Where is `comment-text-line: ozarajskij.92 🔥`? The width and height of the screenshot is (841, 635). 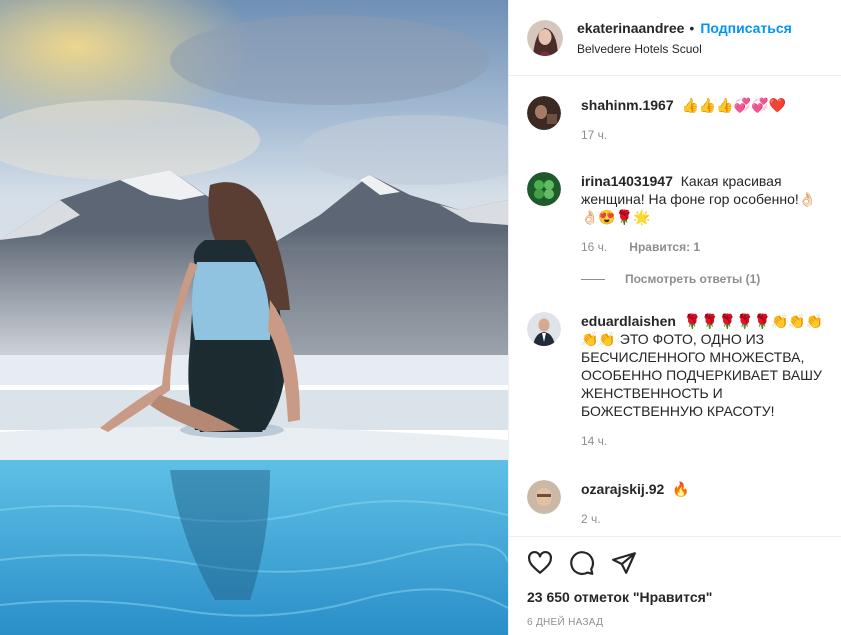 comment-text-line: ozarajskij.92 🔥 is located at coordinates (635, 489).